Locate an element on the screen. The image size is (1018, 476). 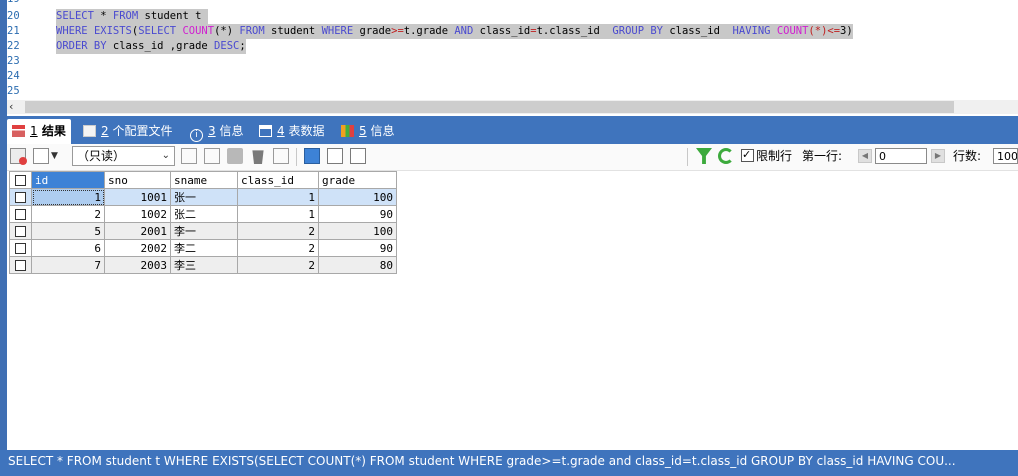
grid-view-icon is located at coordinates (312, 156).